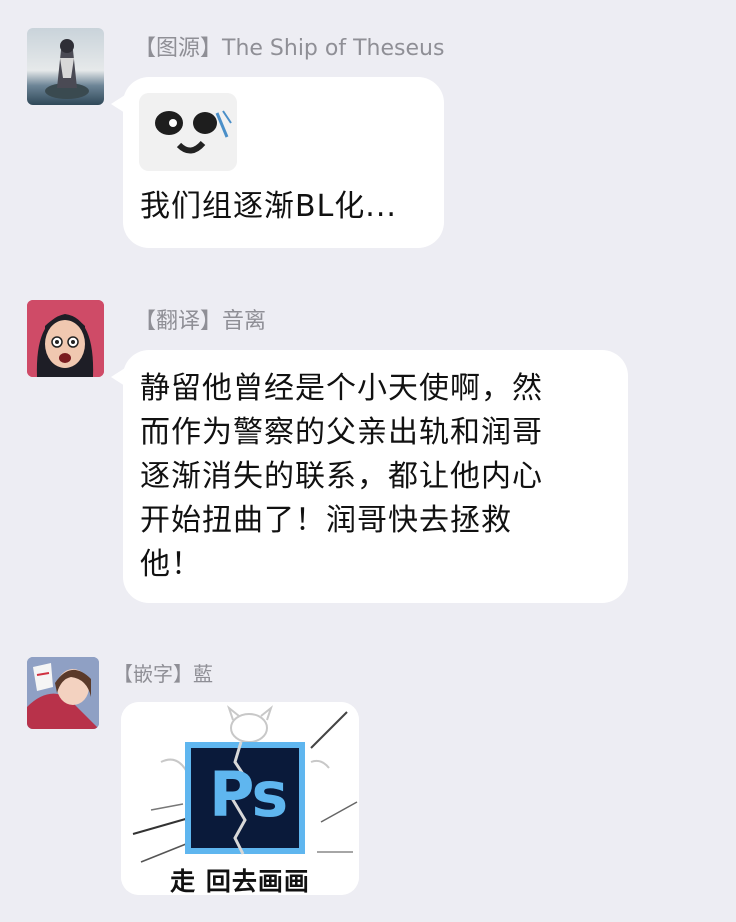 Image resolution: width=736 pixels, height=922 pixels. I want to click on panda-meme-icon, so click(188, 132).